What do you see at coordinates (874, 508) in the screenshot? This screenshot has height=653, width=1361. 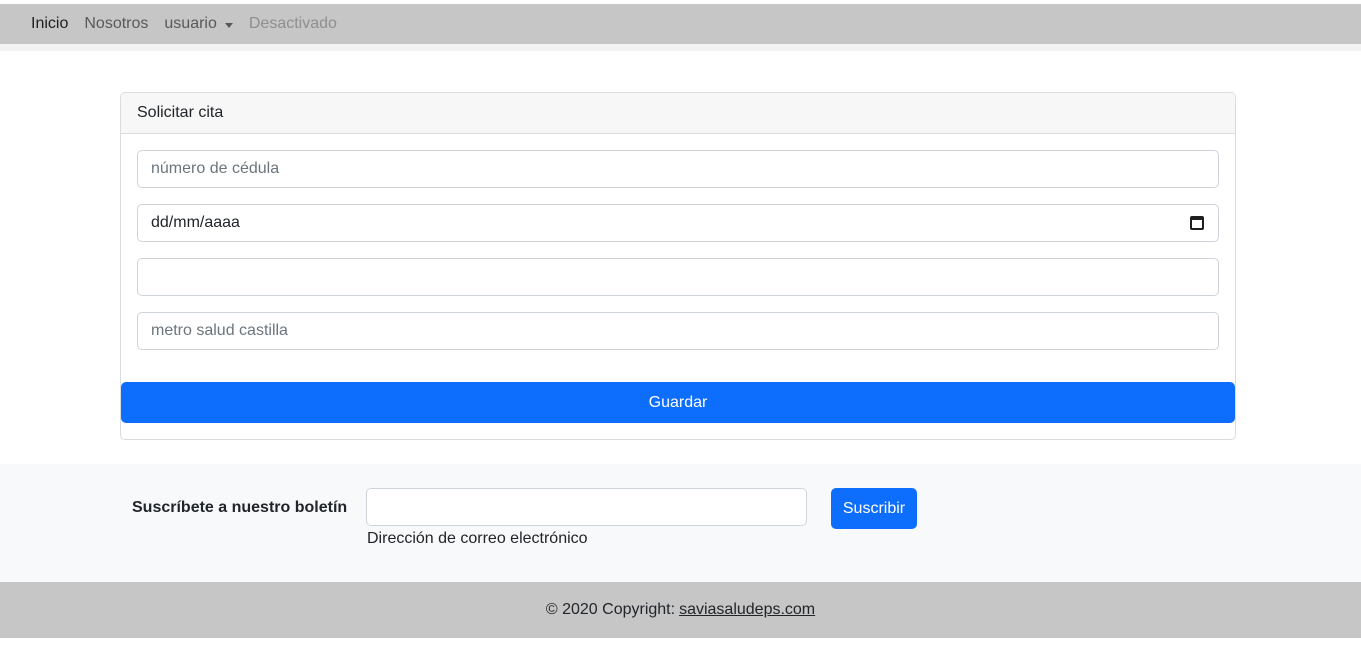 I see `subscribe-button: Suscribir` at bounding box center [874, 508].